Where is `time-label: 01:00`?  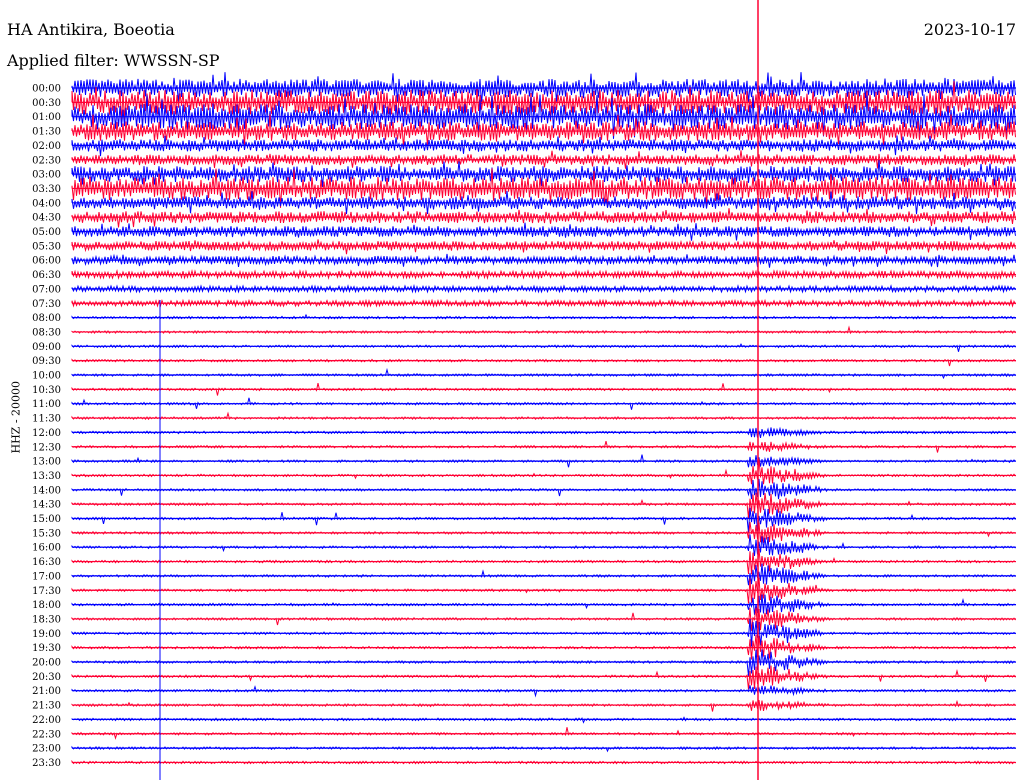
time-label: 01:00 is located at coordinates (46, 117).